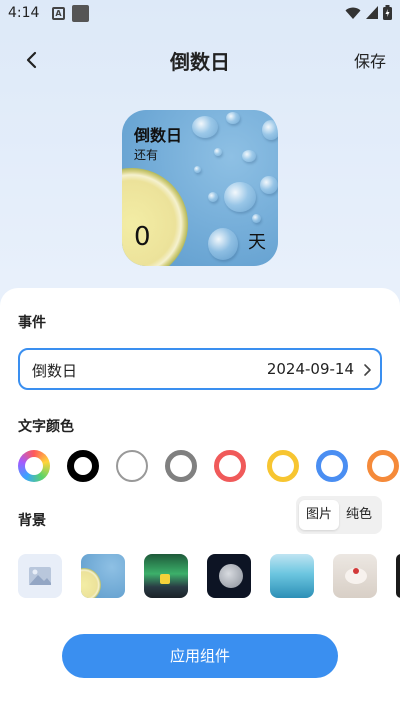  I want to click on back-button, so click(32, 60).